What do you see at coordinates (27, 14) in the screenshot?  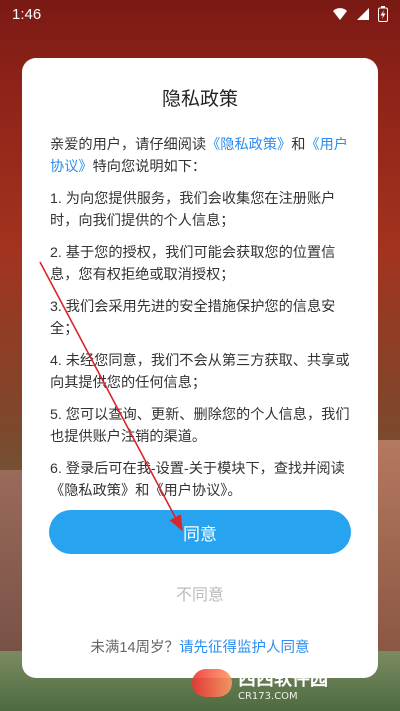 I see `status-time: 1:46` at bounding box center [27, 14].